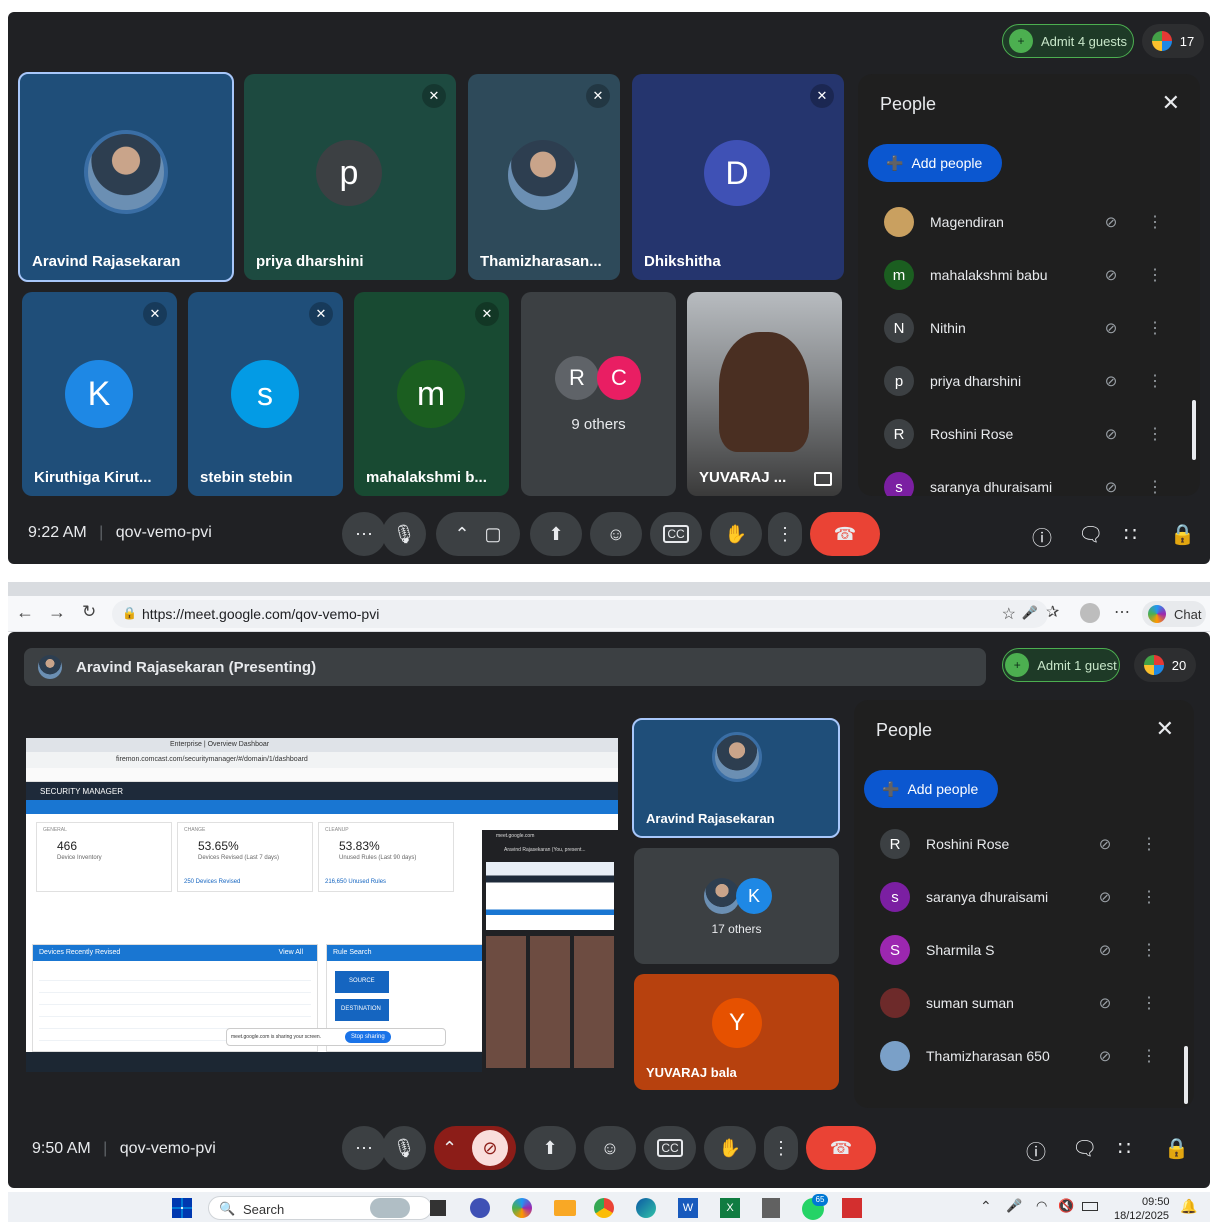 Image resolution: width=1210 pixels, height=1222 pixels. What do you see at coordinates (730, 1208) in the screenshot?
I see `excel-icon: X` at bounding box center [730, 1208].